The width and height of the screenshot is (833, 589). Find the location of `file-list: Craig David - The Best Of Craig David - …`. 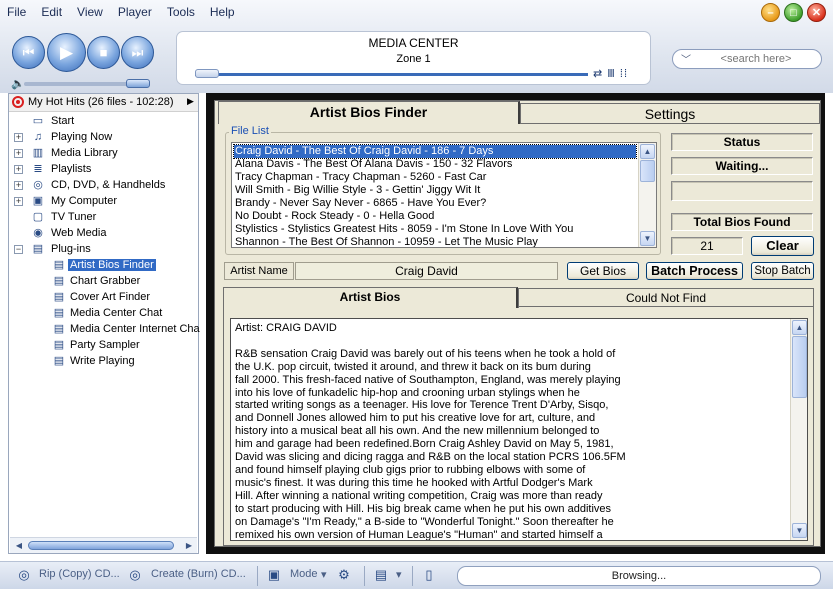

file-list: Craig David - The Best Of Craig David - … is located at coordinates (444, 195).